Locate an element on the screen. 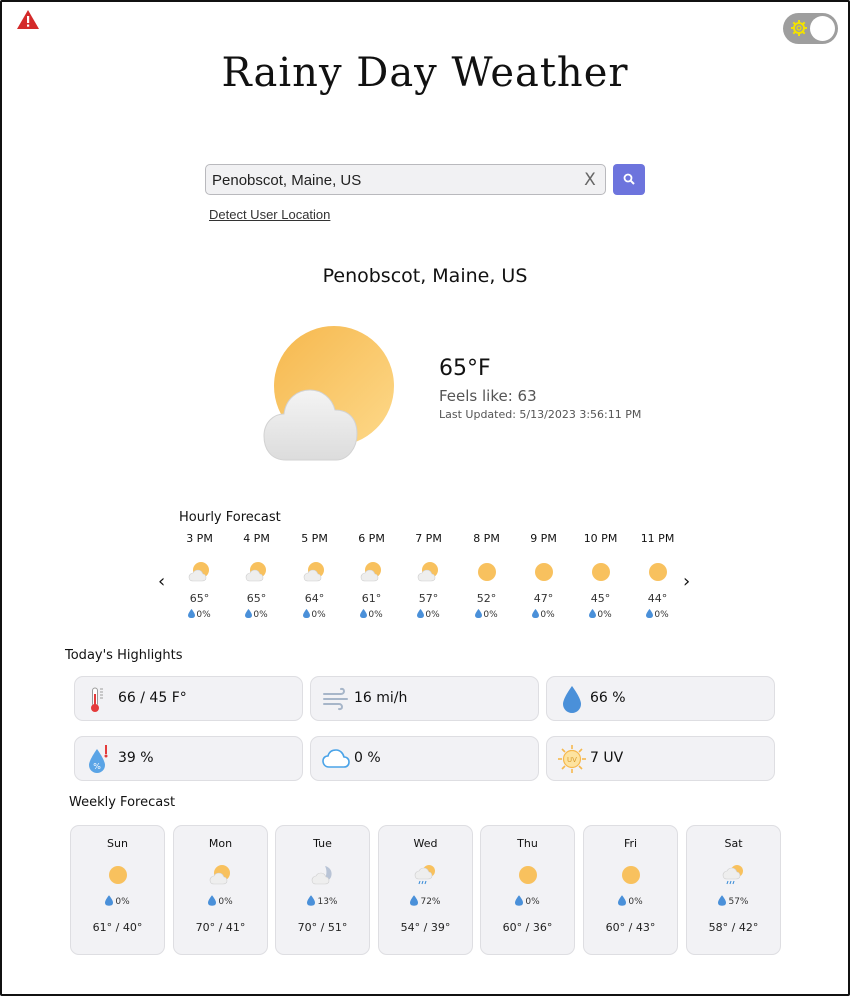 The width and height of the screenshot is (850, 996). search-button is located at coordinates (629, 179).